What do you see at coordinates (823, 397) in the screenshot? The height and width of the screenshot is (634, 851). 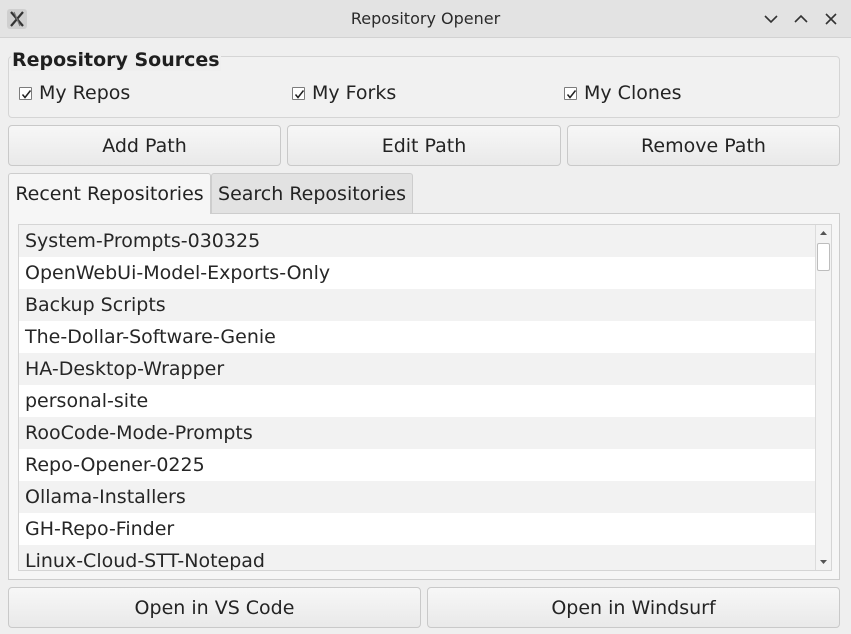 I see `vertical-scrollbar` at bounding box center [823, 397].